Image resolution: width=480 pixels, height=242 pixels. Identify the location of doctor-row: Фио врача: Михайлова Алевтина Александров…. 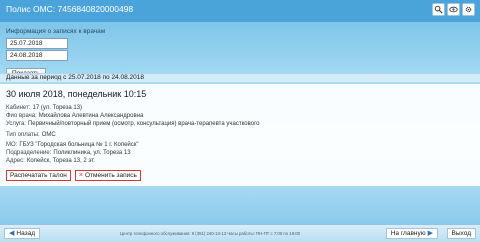
(74, 116).